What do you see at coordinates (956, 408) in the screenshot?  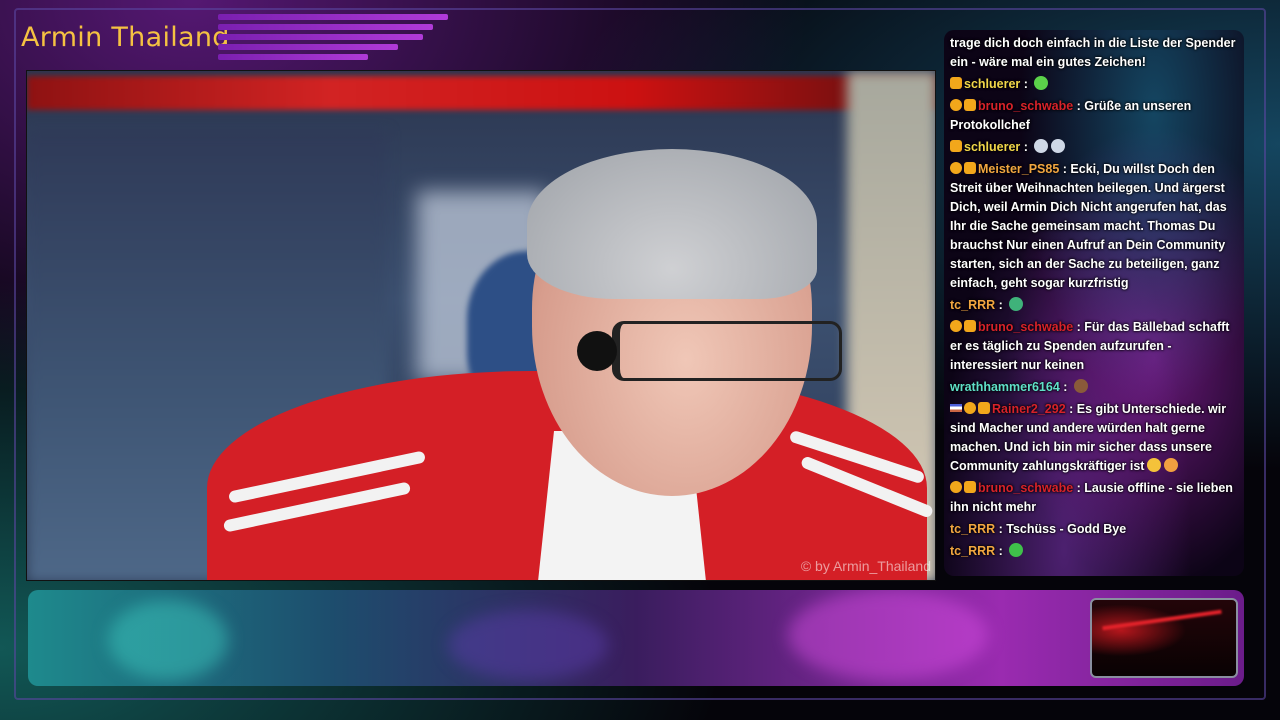 I see `flag-badge-icon` at bounding box center [956, 408].